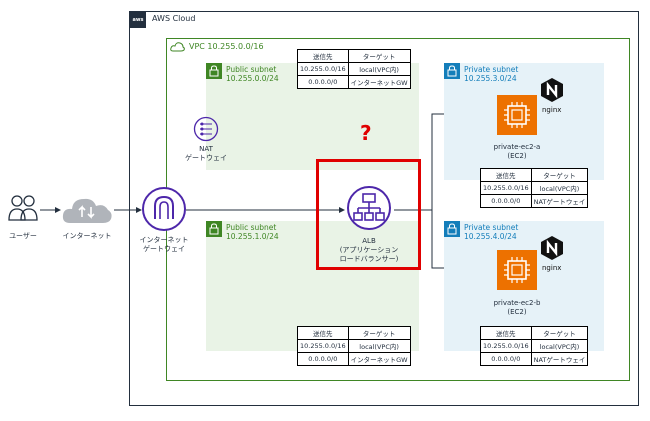 This screenshot has width=650, height=421. Describe the element at coordinates (517, 303) in the screenshot. I see `ec2-name: private-ec2-b` at that location.